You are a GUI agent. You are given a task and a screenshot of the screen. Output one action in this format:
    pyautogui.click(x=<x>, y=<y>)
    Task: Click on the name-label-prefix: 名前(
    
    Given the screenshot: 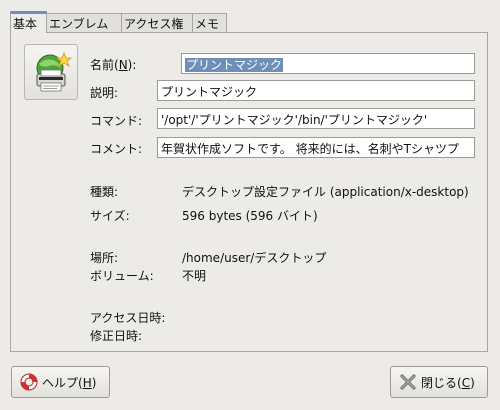 What is the action you would take?
    pyautogui.click(x=104, y=65)
    